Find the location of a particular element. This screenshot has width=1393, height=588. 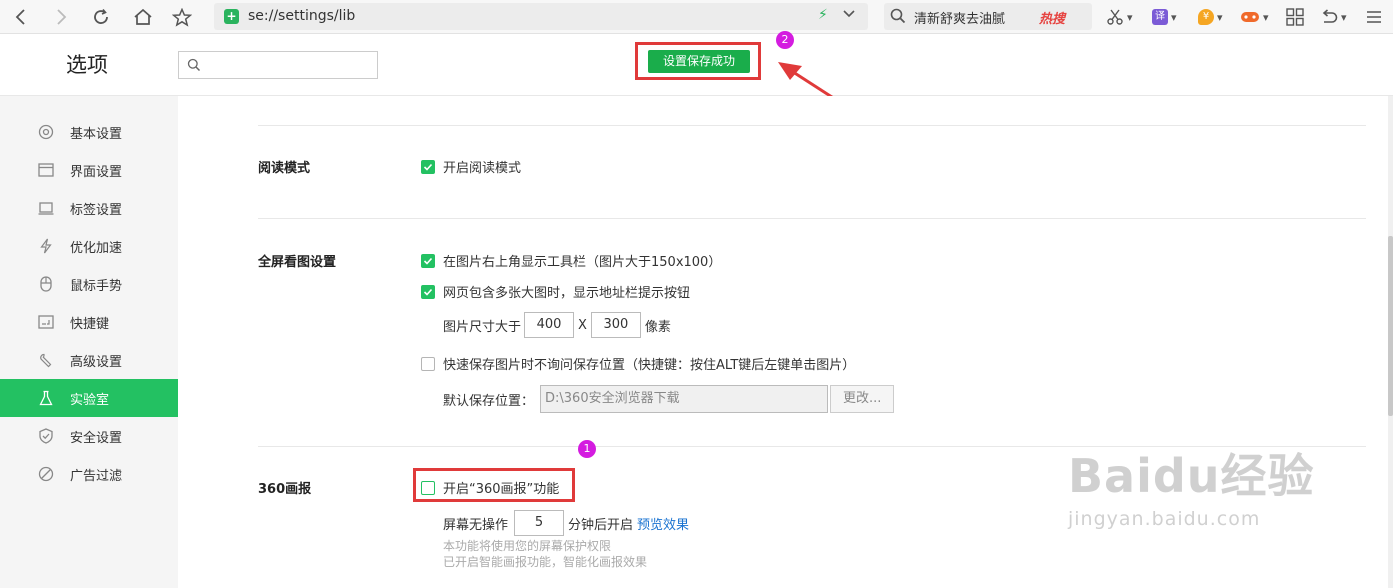

sidebar-item-lab: 实验室 is located at coordinates (89, 398).